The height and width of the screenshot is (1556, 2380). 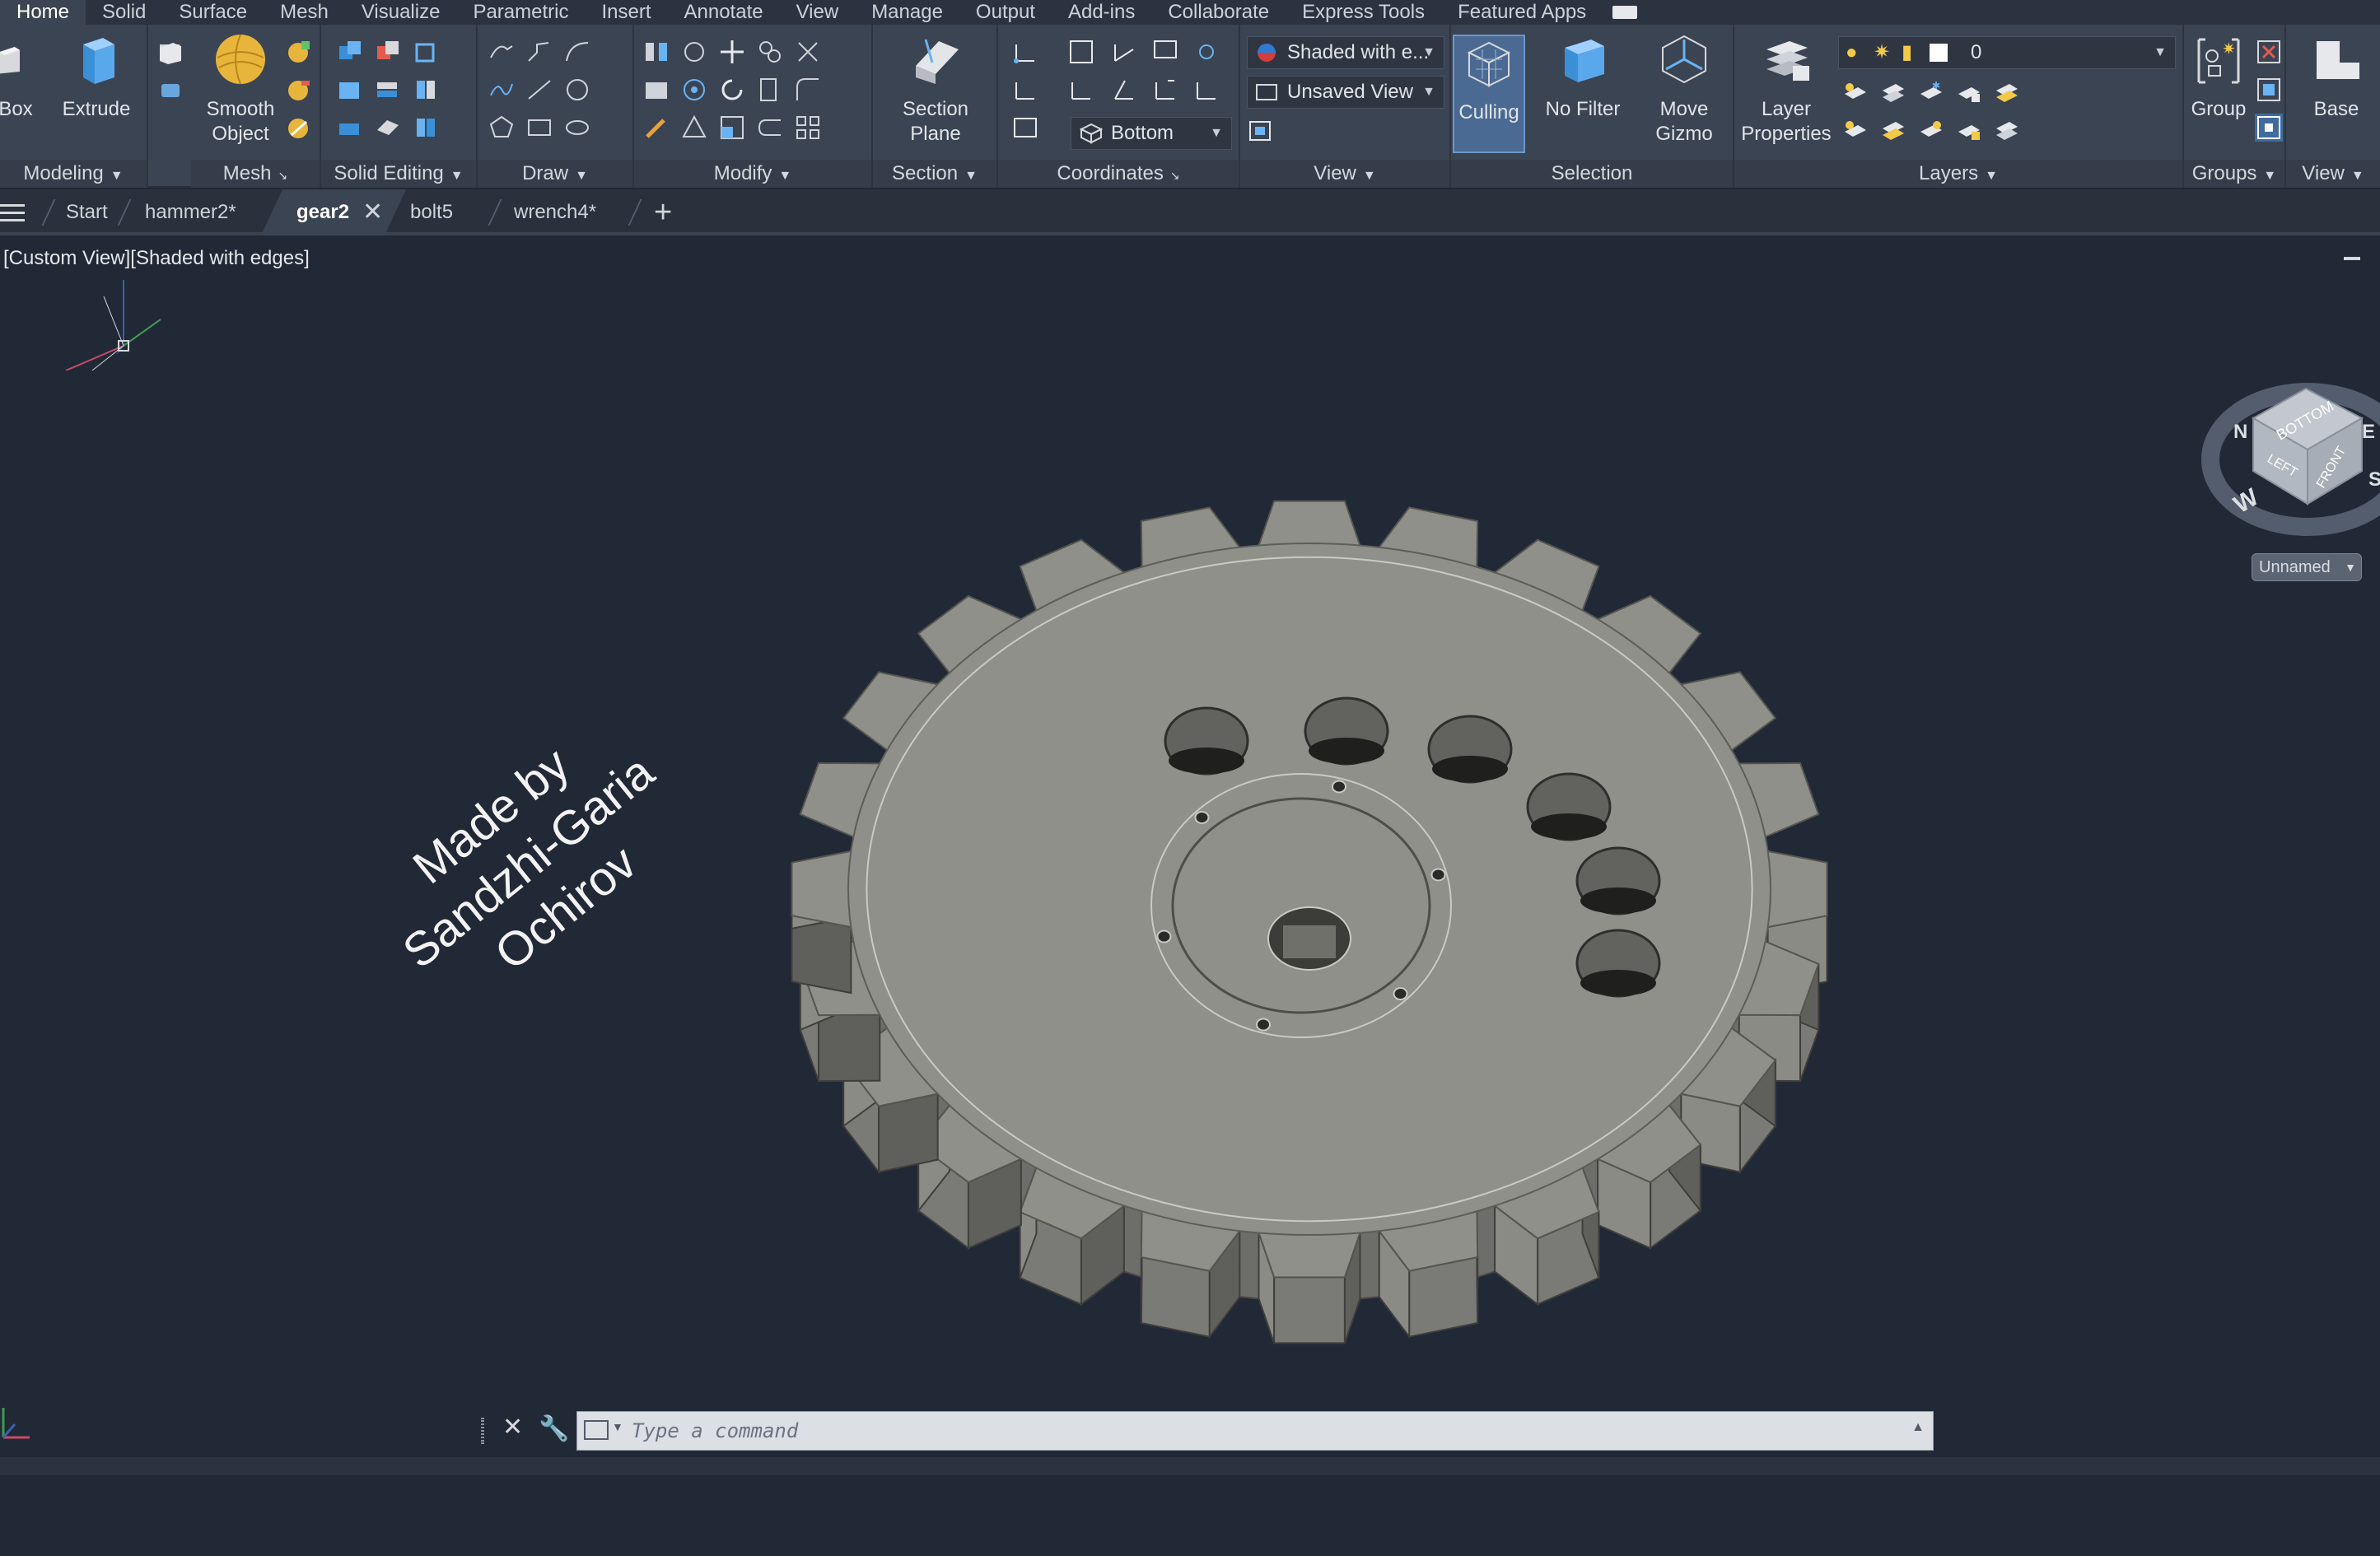 What do you see at coordinates (1025, 52) in the screenshot?
I see `ucs-icon` at bounding box center [1025, 52].